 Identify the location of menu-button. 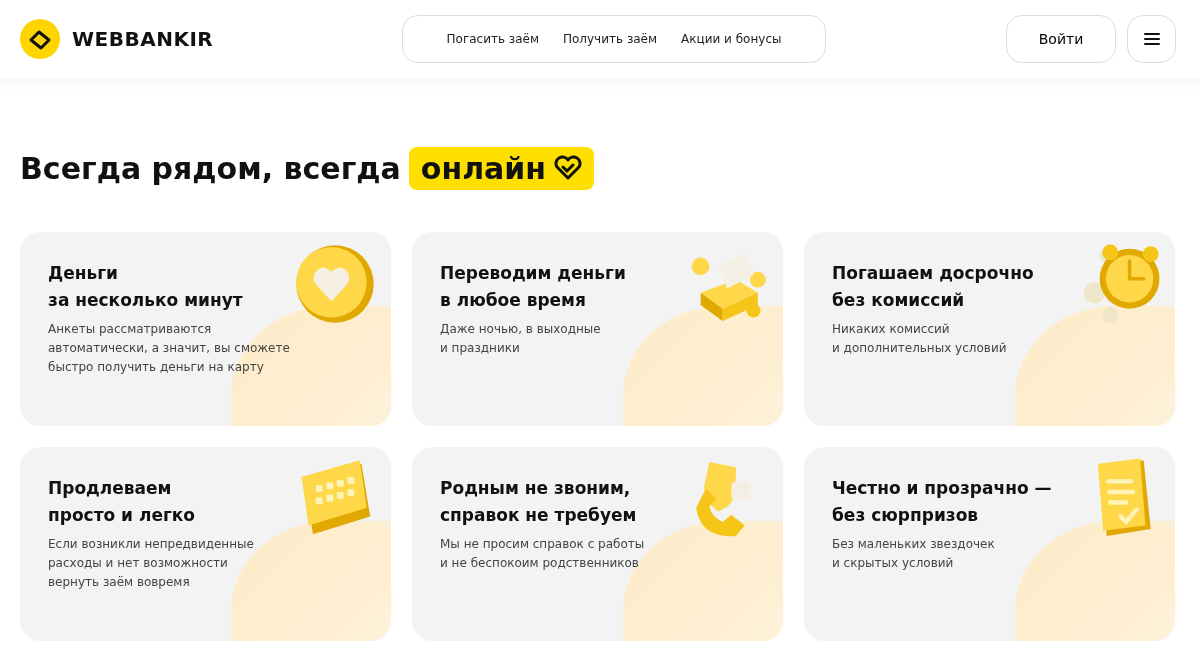
(1151, 39).